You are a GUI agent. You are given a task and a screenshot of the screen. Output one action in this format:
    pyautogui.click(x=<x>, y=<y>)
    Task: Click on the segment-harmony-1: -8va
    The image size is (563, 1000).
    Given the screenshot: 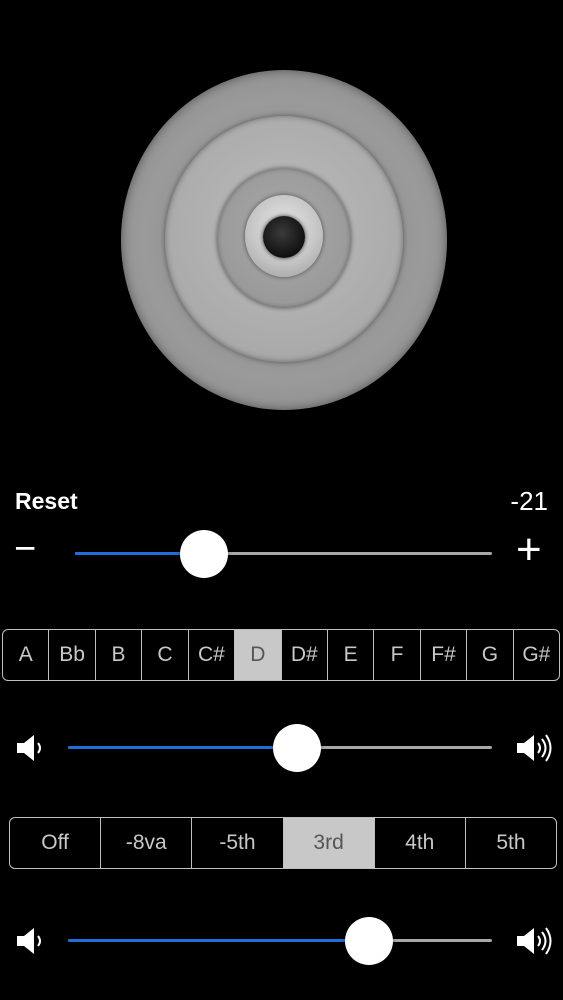 What is the action you would take?
    pyautogui.click(x=145, y=843)
    